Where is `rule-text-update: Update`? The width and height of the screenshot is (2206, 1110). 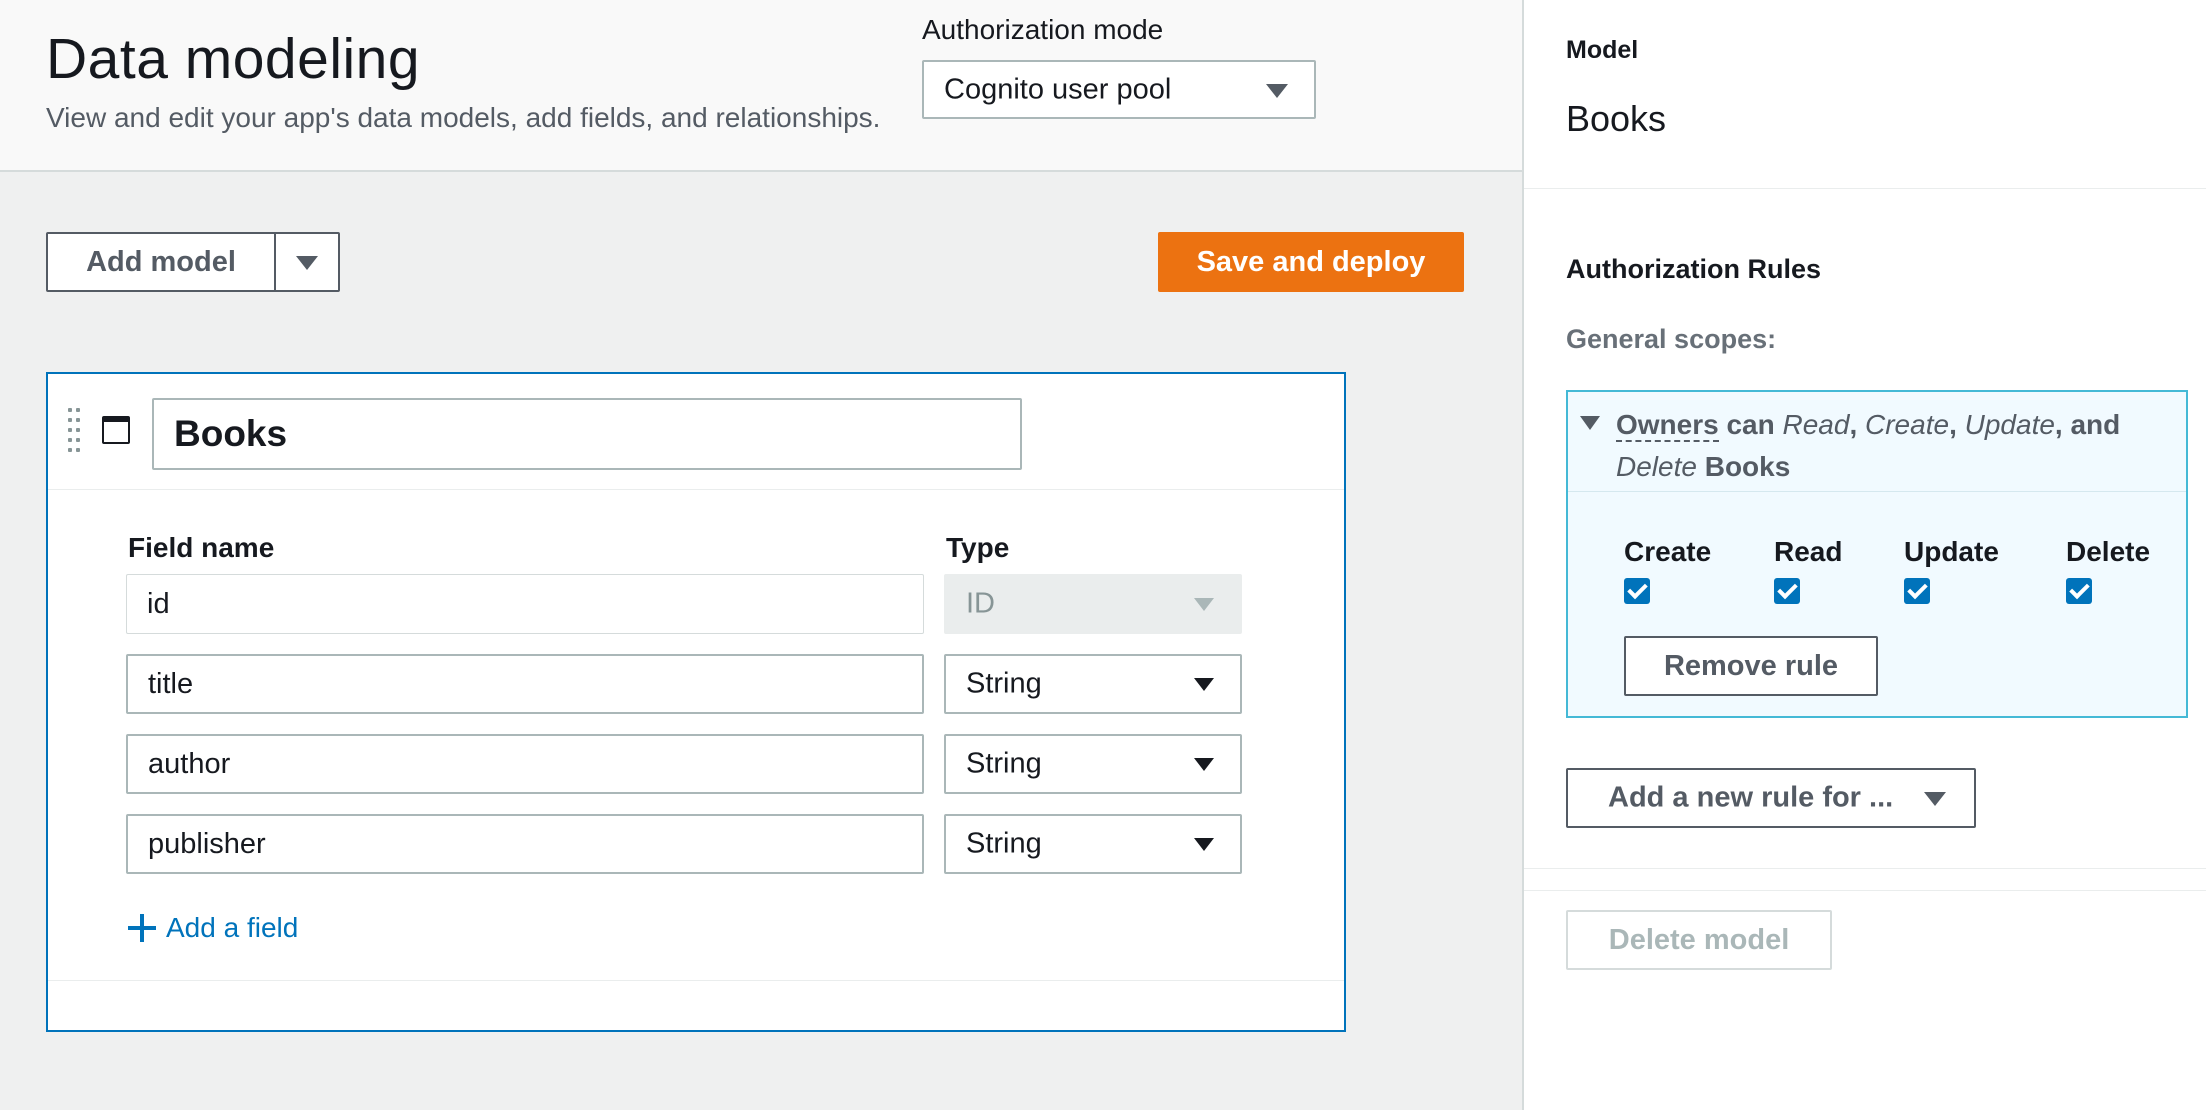
rule-text-update: Update is located at coordinates (2009, 424).